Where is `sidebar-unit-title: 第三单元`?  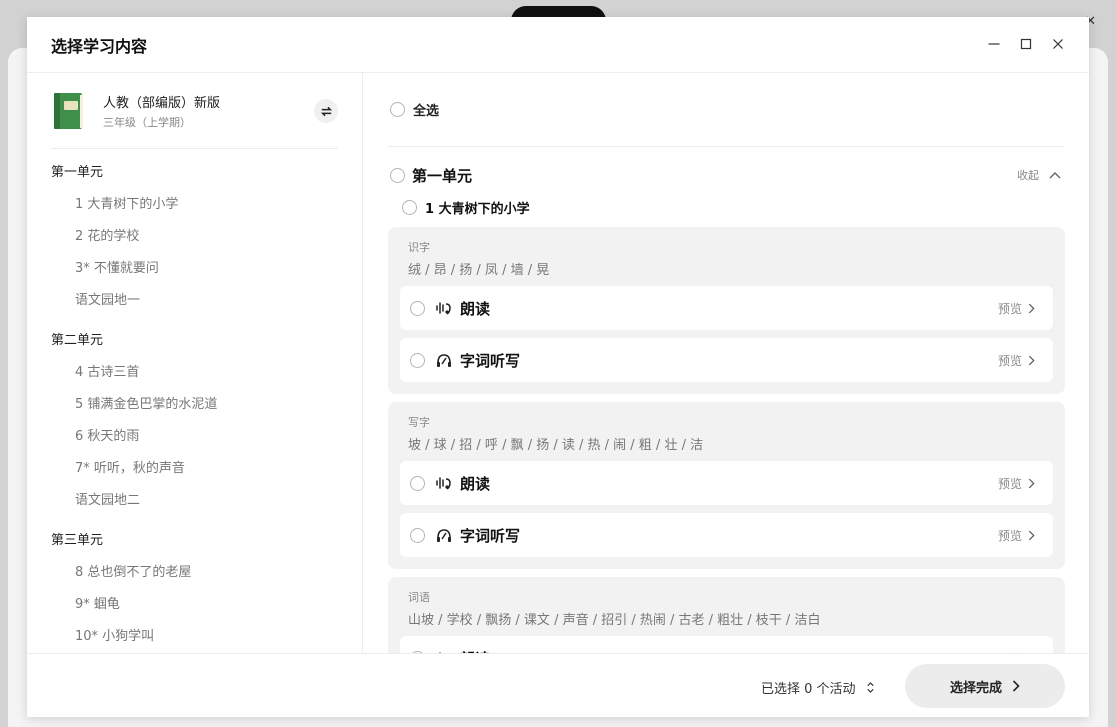 sidebar-unit-title: 第三单元 is located at coordinates (194, 541).